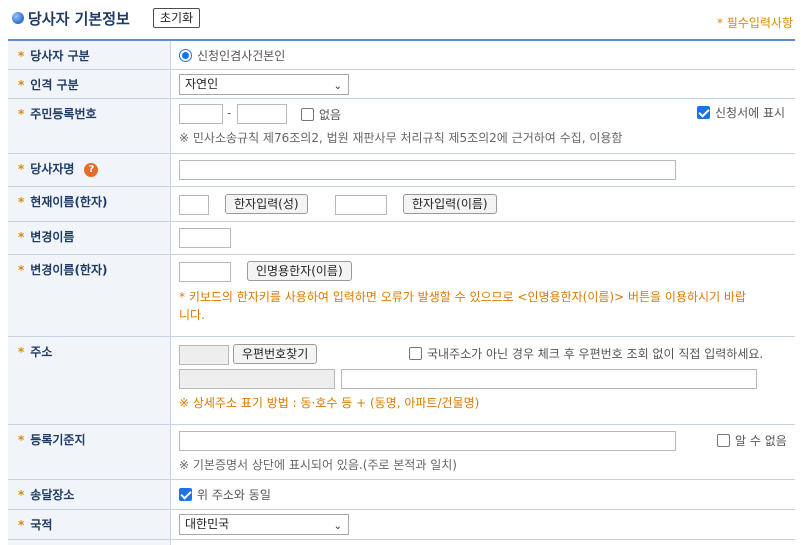  I want to click on section-title: 당사자 기본정보, so click(79, 19).